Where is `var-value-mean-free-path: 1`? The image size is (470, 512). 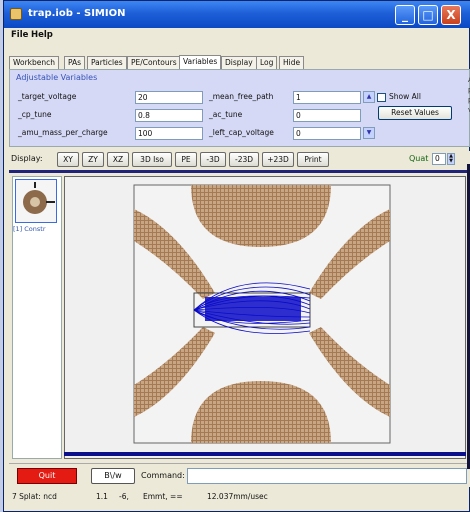 var-value-mean-free-path: 1 is located at coordinates (327, 97).